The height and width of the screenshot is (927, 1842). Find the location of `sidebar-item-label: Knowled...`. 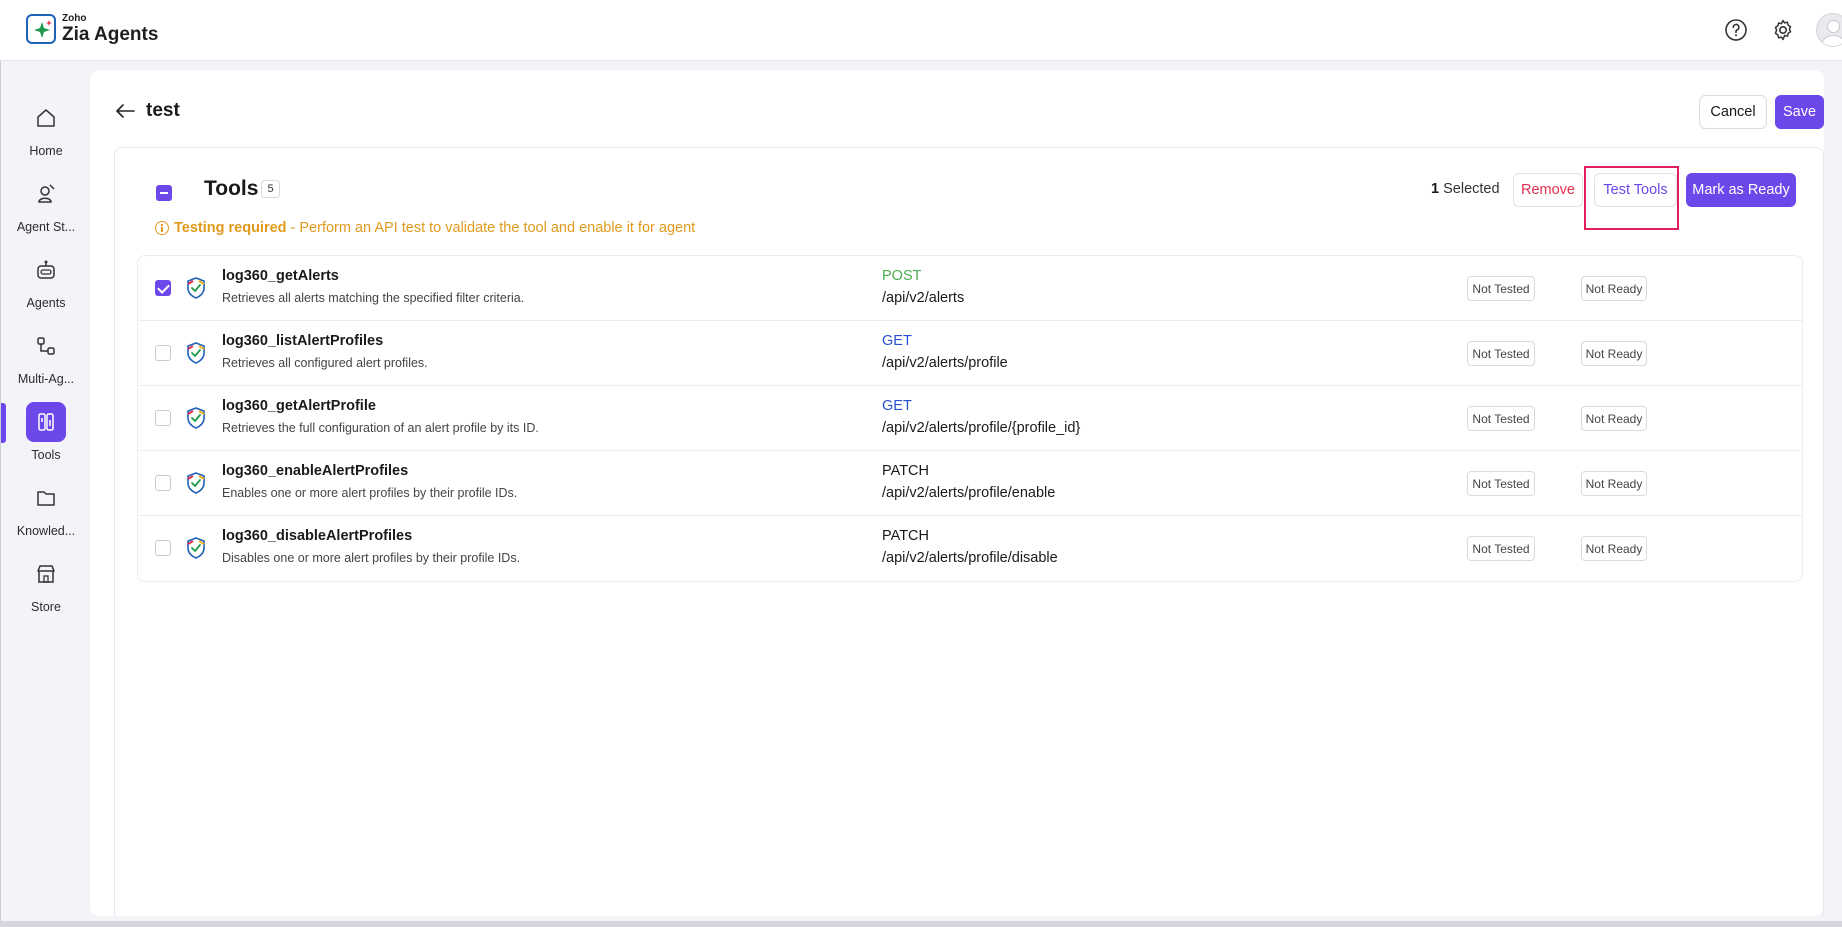

sidebar-item-label: Knowled... is located at coordinates (46, 531).